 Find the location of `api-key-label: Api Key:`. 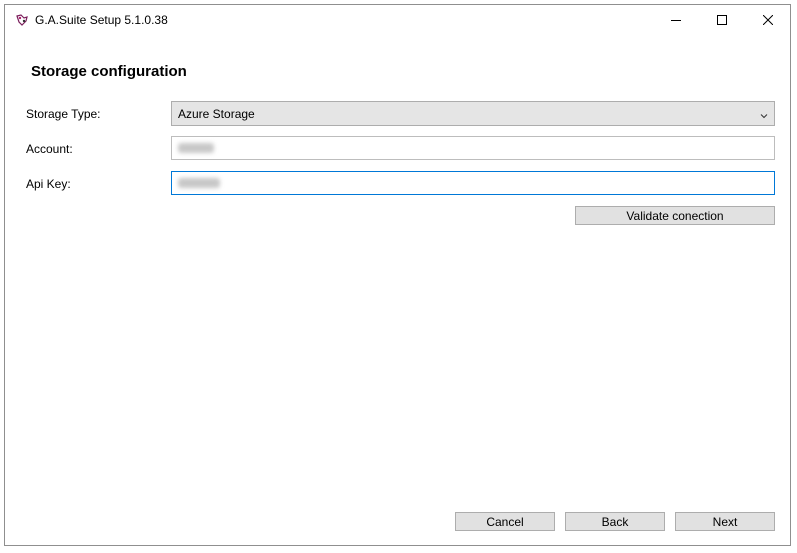

api-key-label: Api Key: is located at coordinates (48, 184).